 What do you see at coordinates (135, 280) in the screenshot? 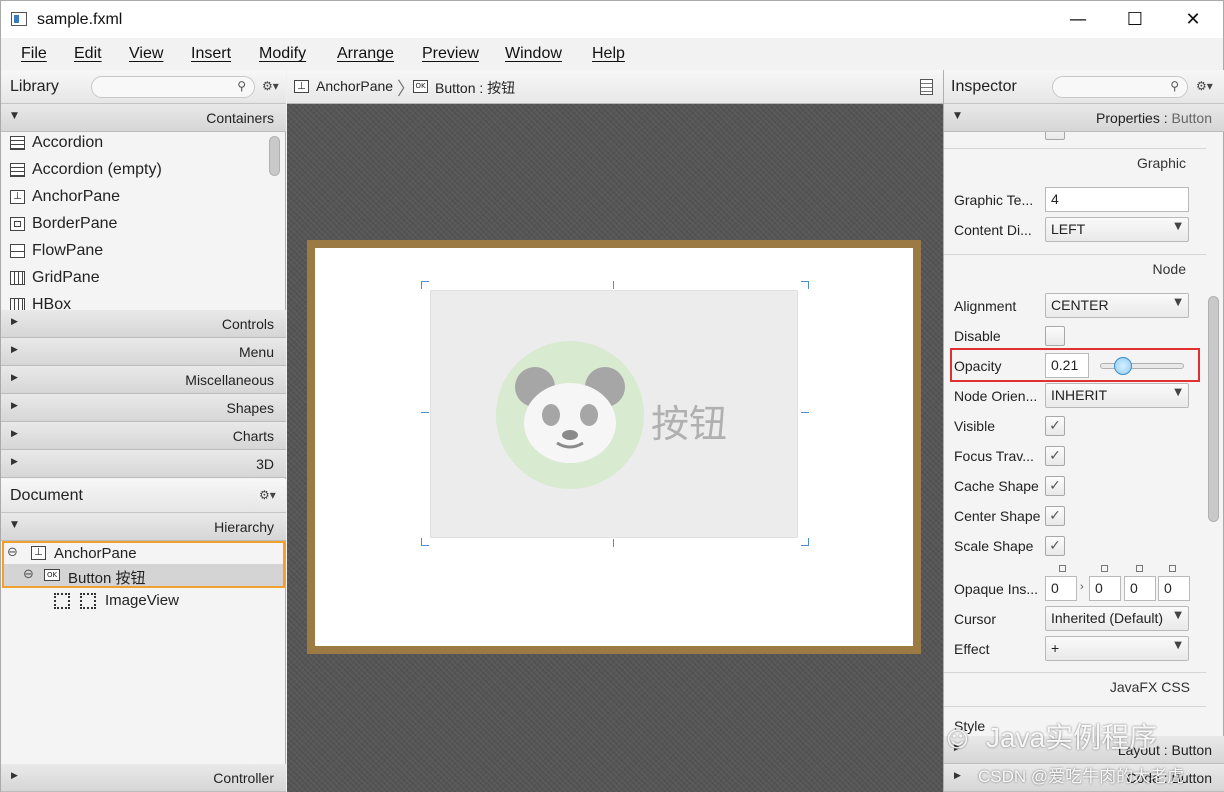
I see `library-item-gridpane: GridPane` at bounding box center [135, 280].